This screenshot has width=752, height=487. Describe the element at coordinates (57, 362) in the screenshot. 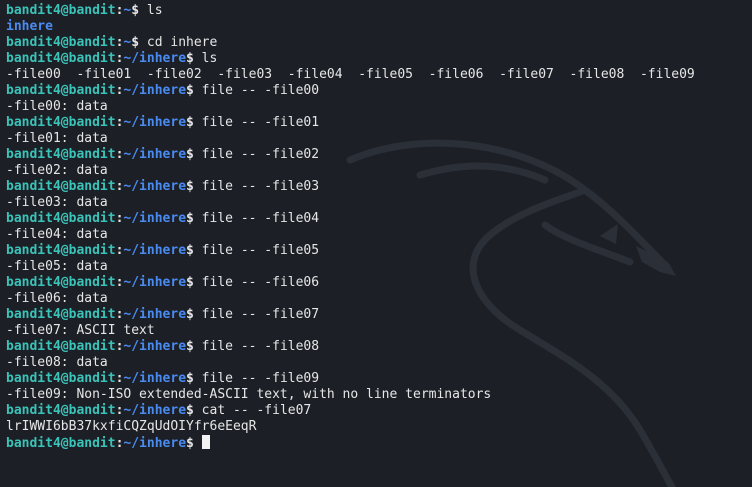

I see `output-line: -file08: data` at that location.